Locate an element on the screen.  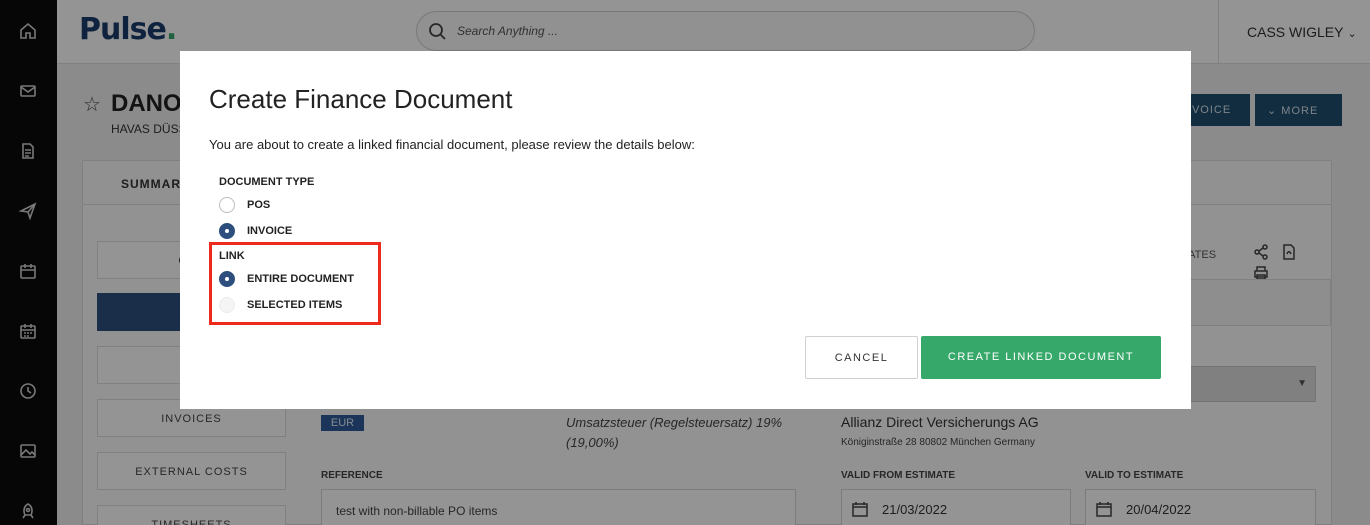
create-linked-document-button: CREATE LINKED DOCUMENT is located at coordinates (1041, 357).